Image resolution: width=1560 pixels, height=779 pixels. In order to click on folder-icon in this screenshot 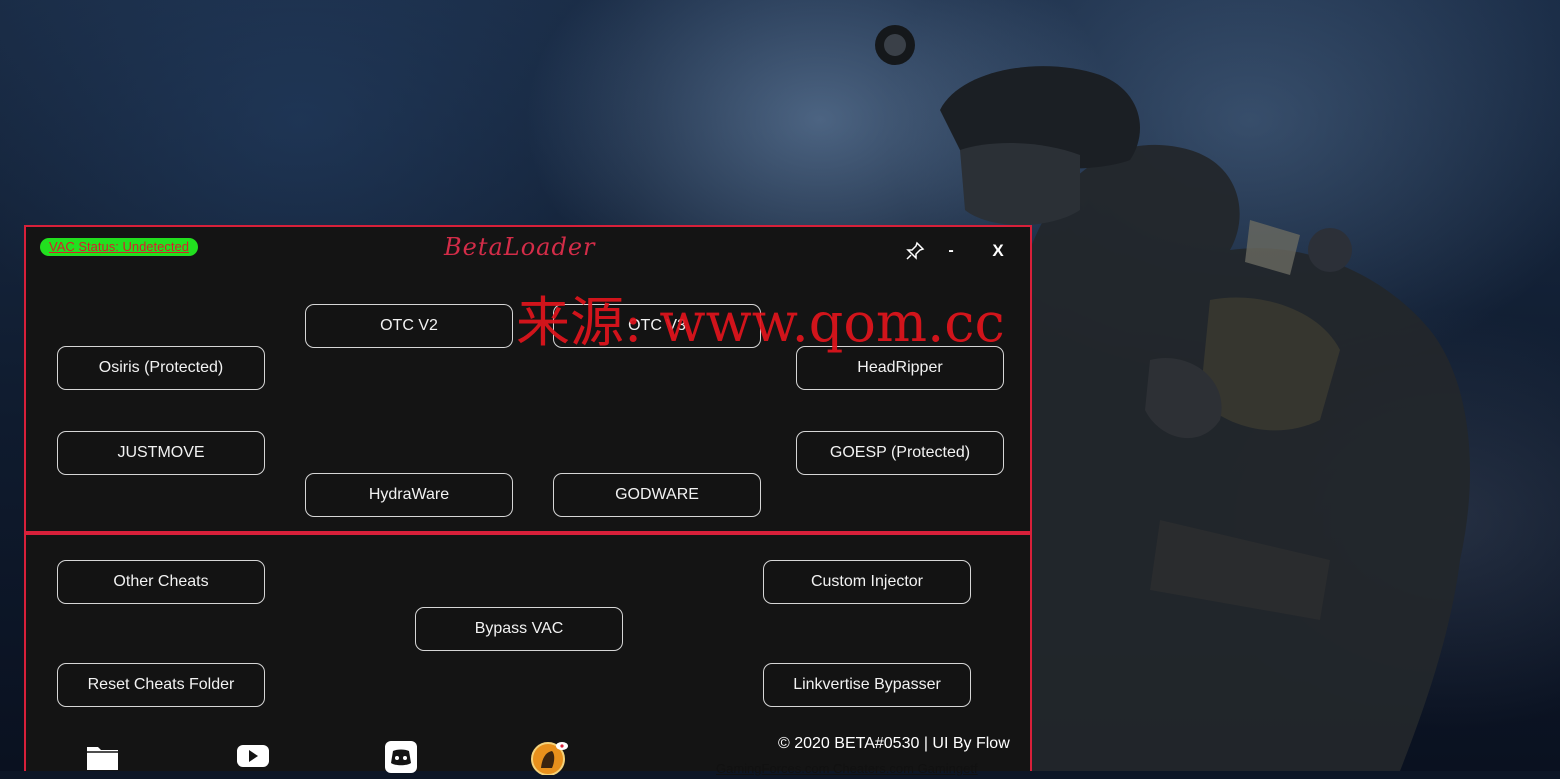, I will do `click(103, 756)`.